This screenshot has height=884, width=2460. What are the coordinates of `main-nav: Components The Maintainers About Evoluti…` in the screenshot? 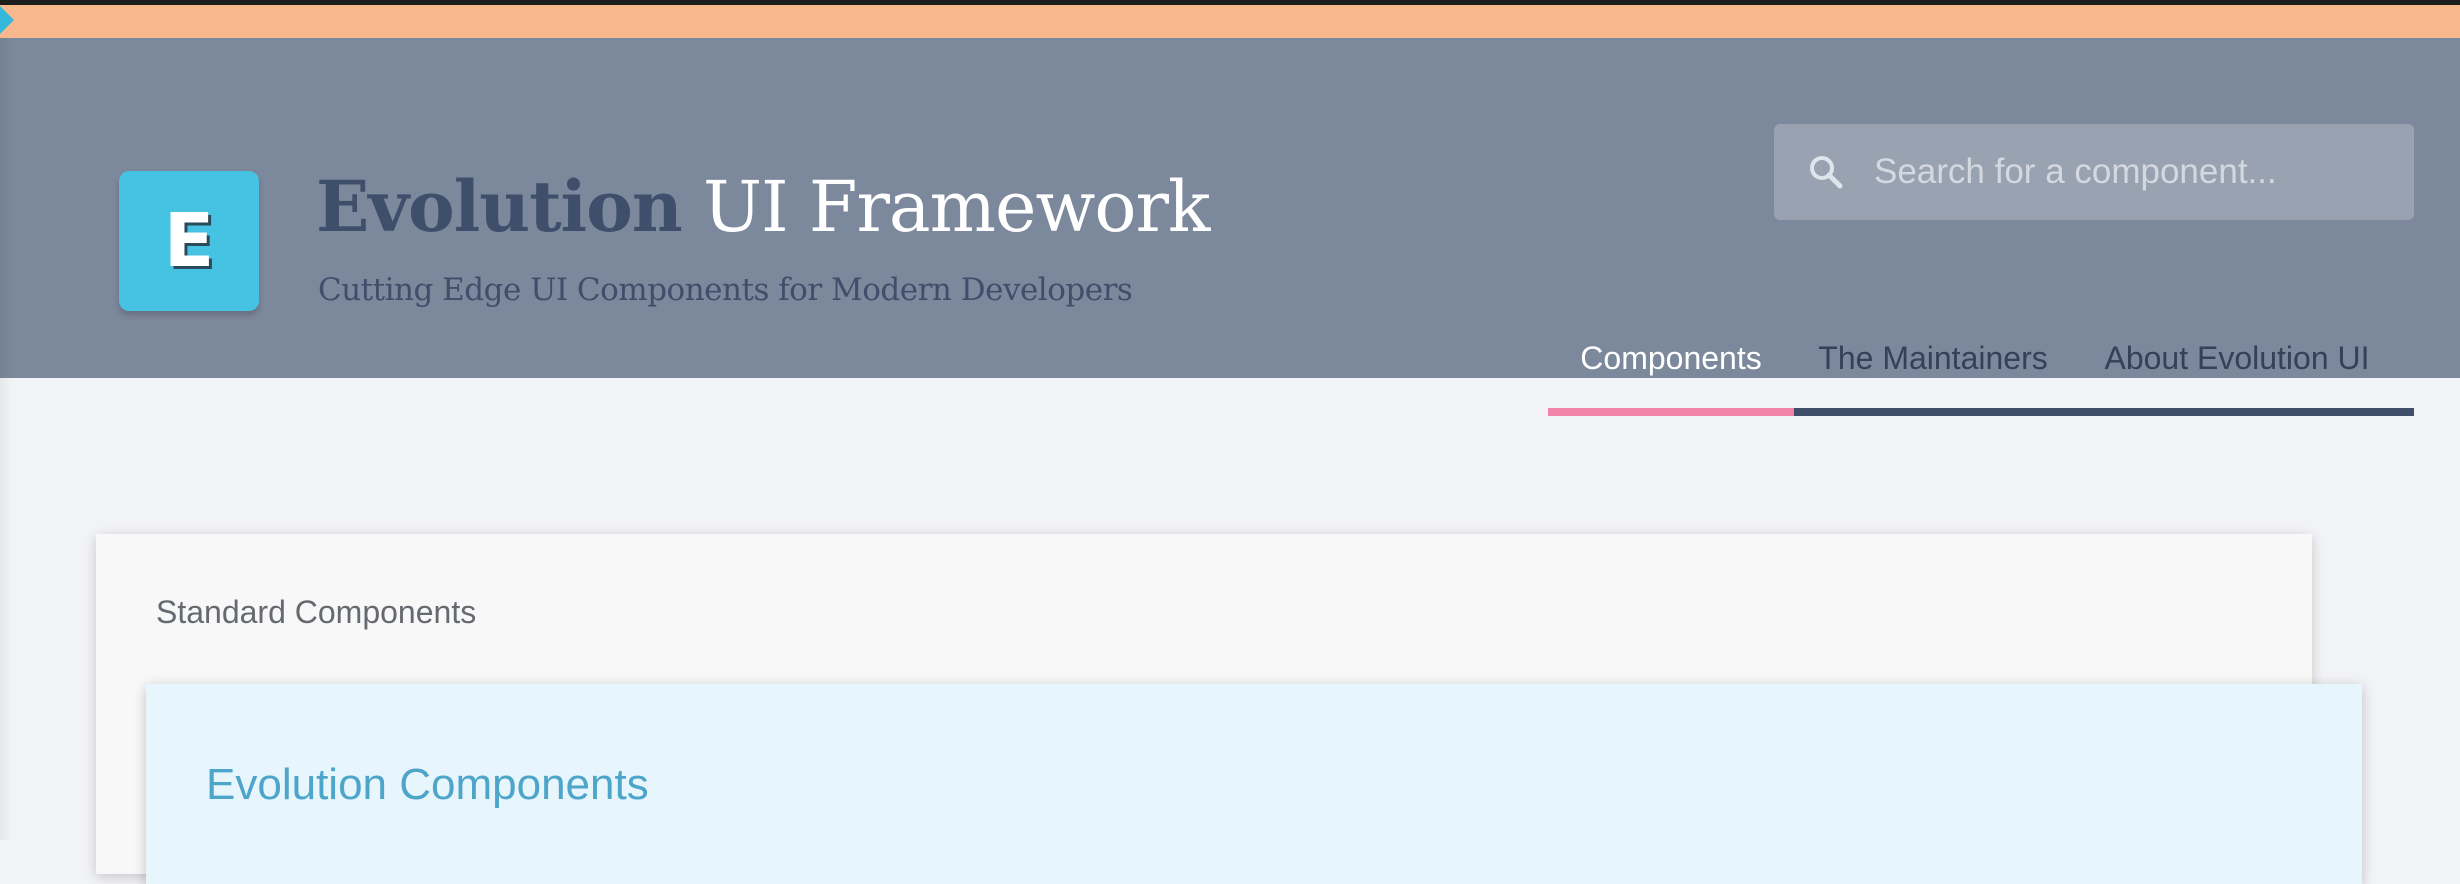 It's located at (1981, 368).